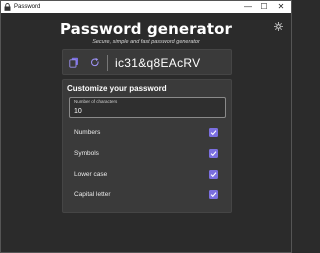  What do you see at coordinates (146, 29) in the screenshot?
I see `page-title: Password generator` at bounding box center [146, 29].